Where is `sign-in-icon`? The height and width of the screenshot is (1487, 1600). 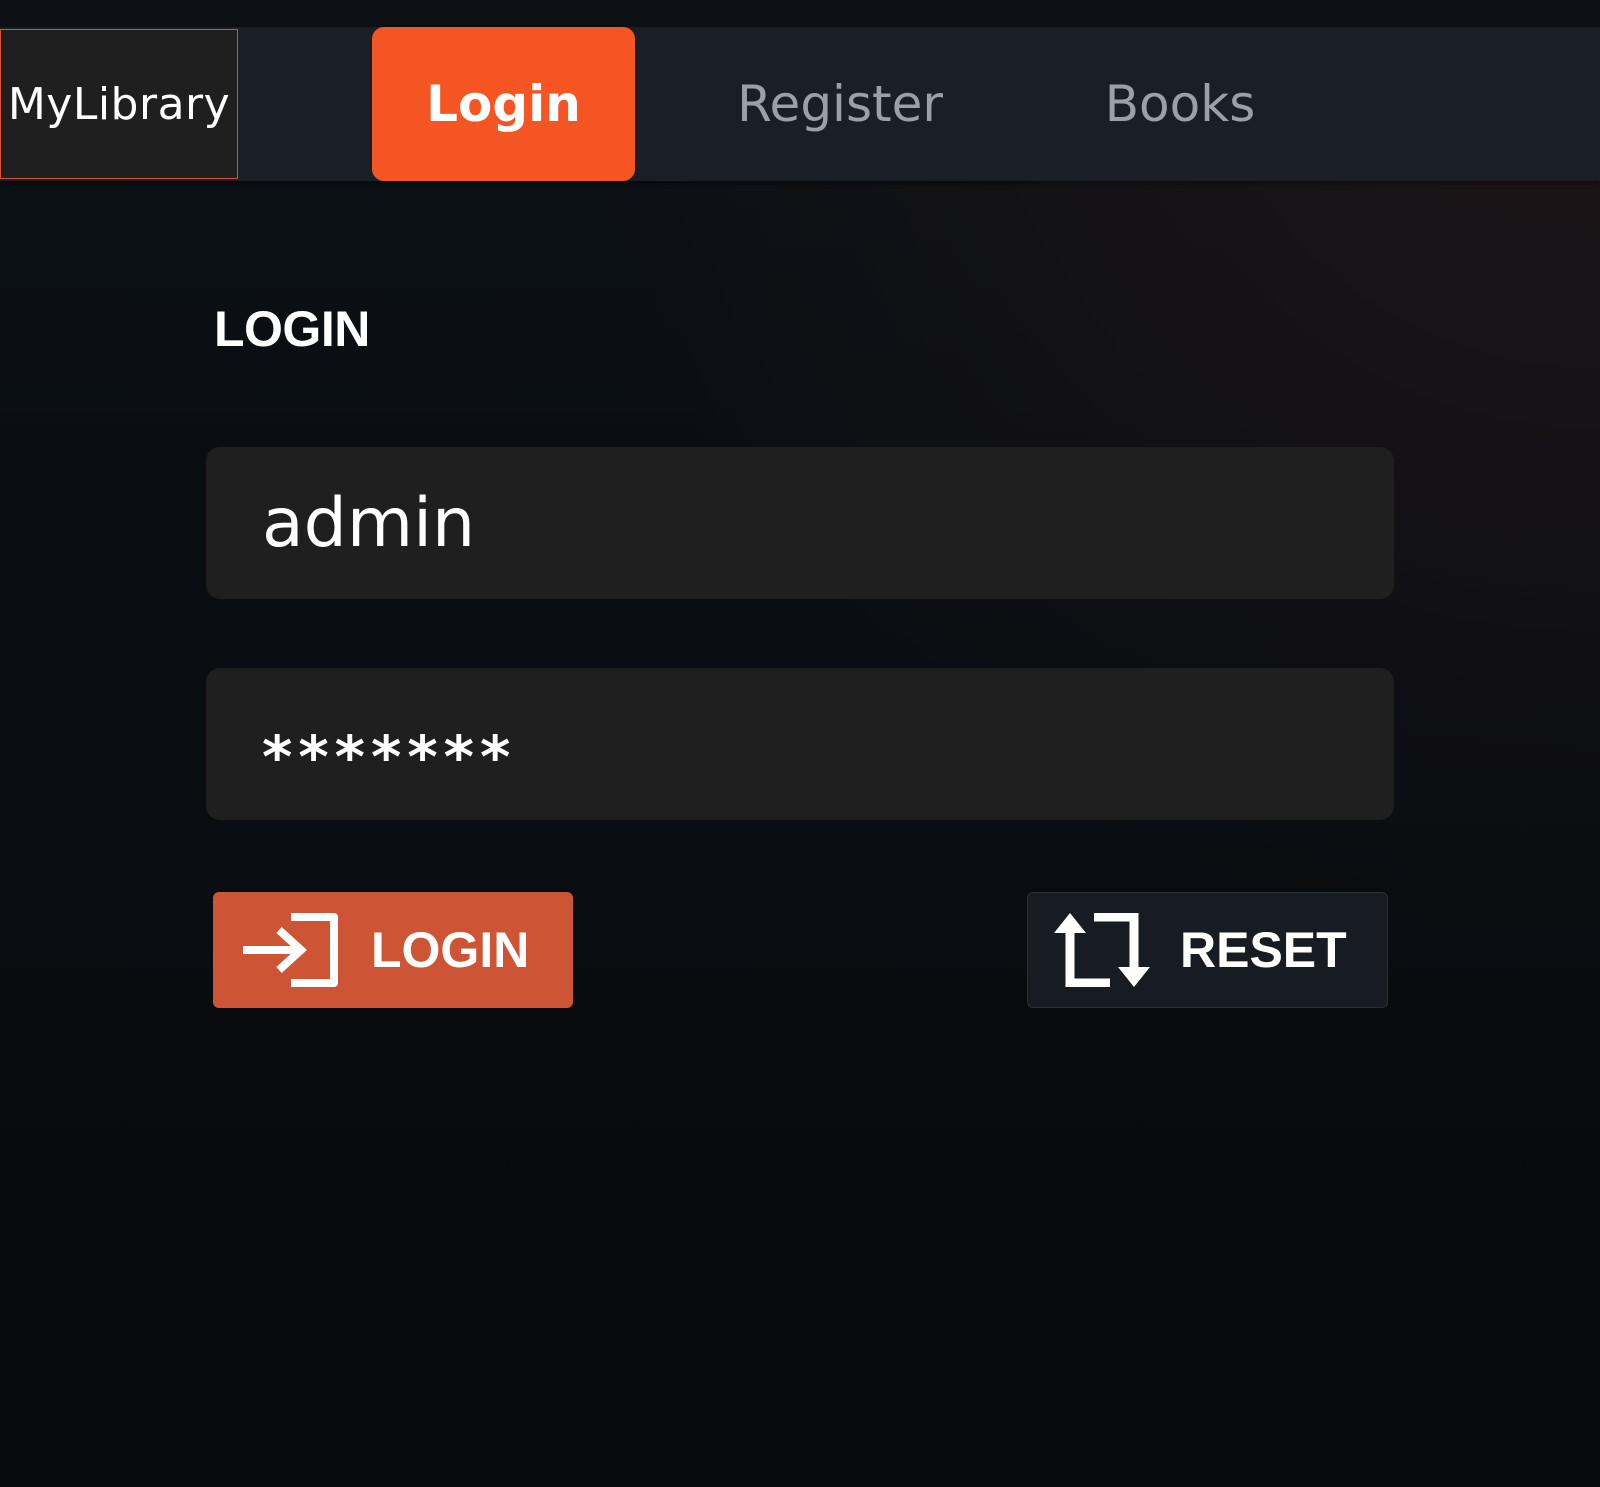 sign-in-icon is located at coordinates (290, 950).